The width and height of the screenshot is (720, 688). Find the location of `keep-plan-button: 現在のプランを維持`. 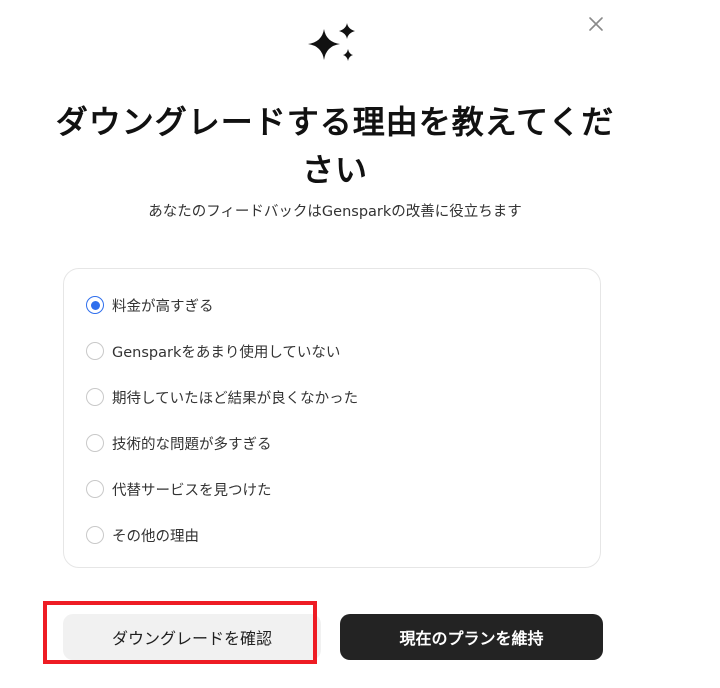

keep-plan-button: 現在のプランを維持 is located at coordinates (471, 637).